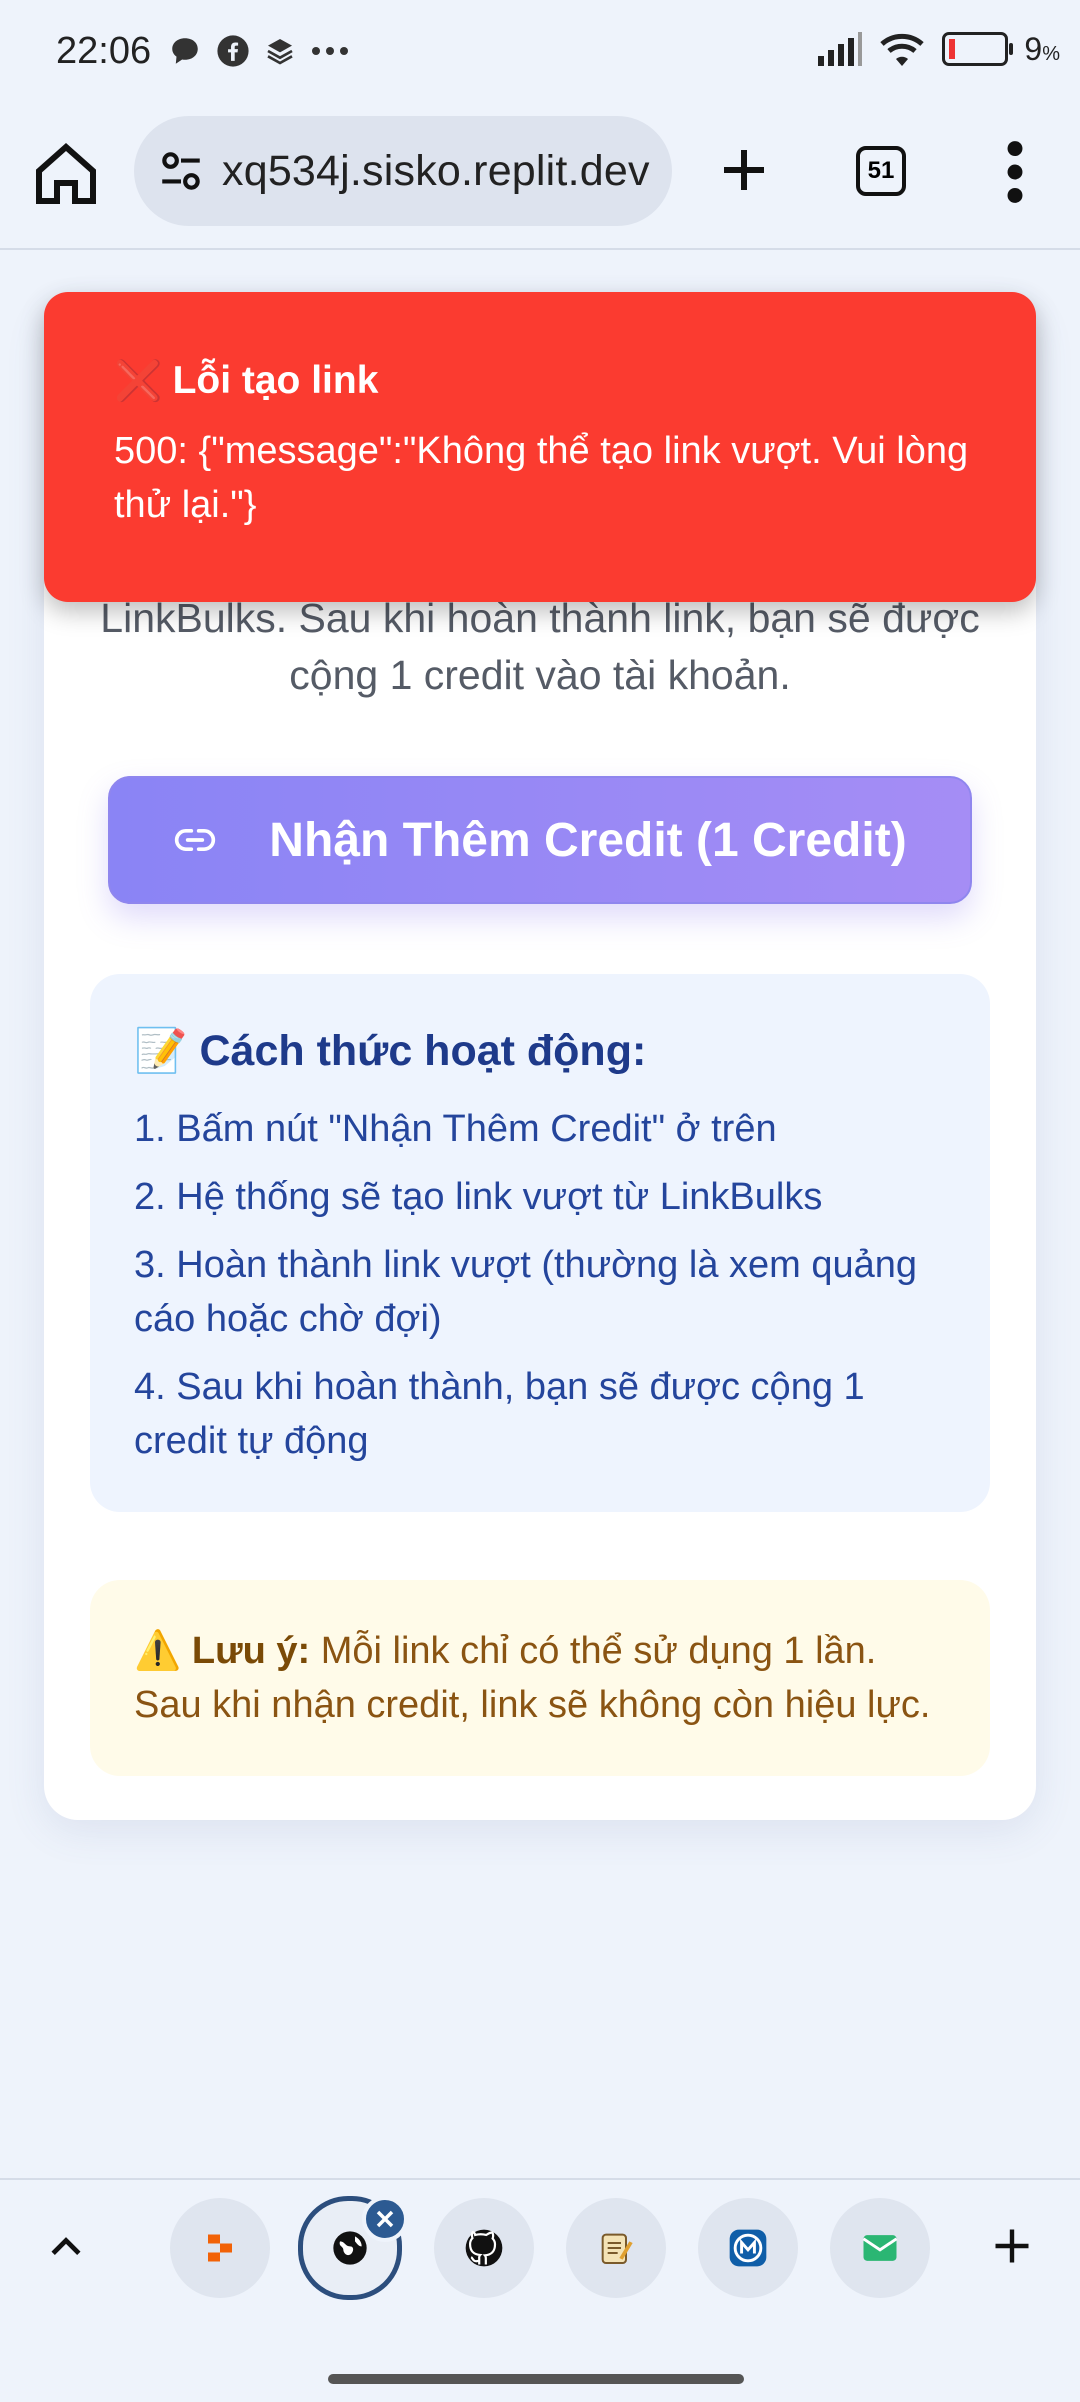 Image resolution: width=1080 pixels, height=2402 pixels. Describe the element at coordinates (1012, 2246) in the screenshot. I see `add-tab-icon` at that location.